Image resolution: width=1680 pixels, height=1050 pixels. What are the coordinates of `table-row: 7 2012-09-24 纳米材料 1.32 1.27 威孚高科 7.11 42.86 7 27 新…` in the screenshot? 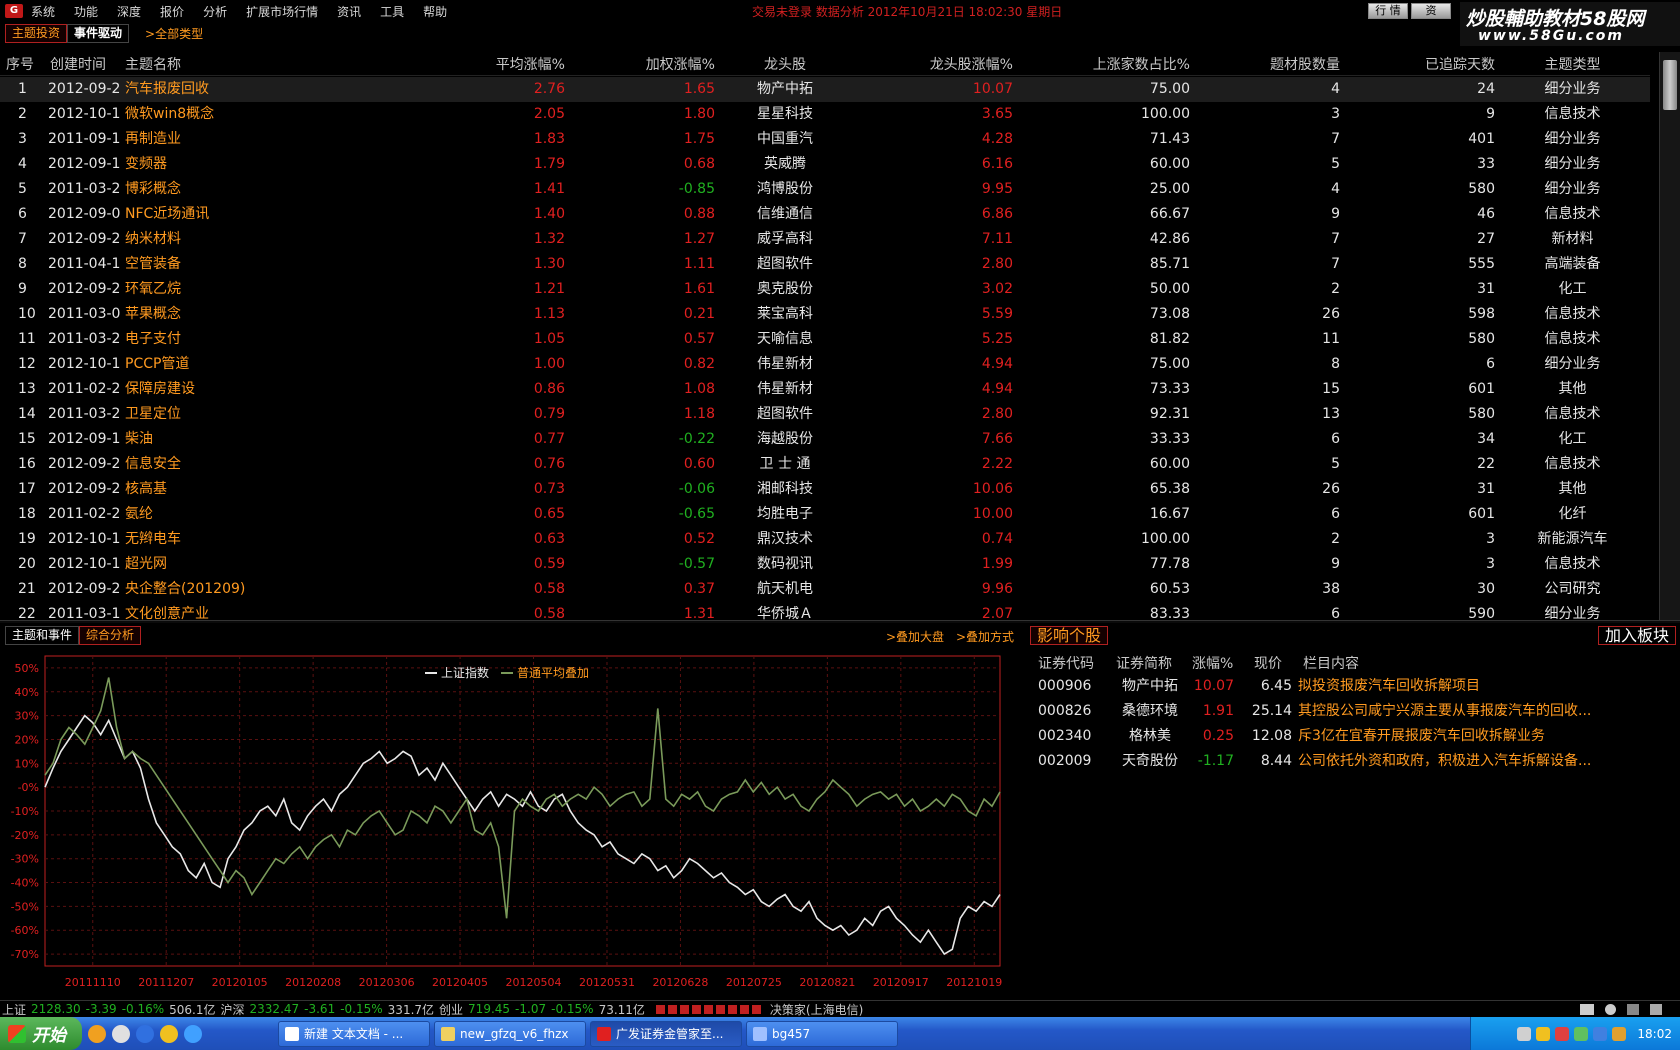 It's located at (825, 239).